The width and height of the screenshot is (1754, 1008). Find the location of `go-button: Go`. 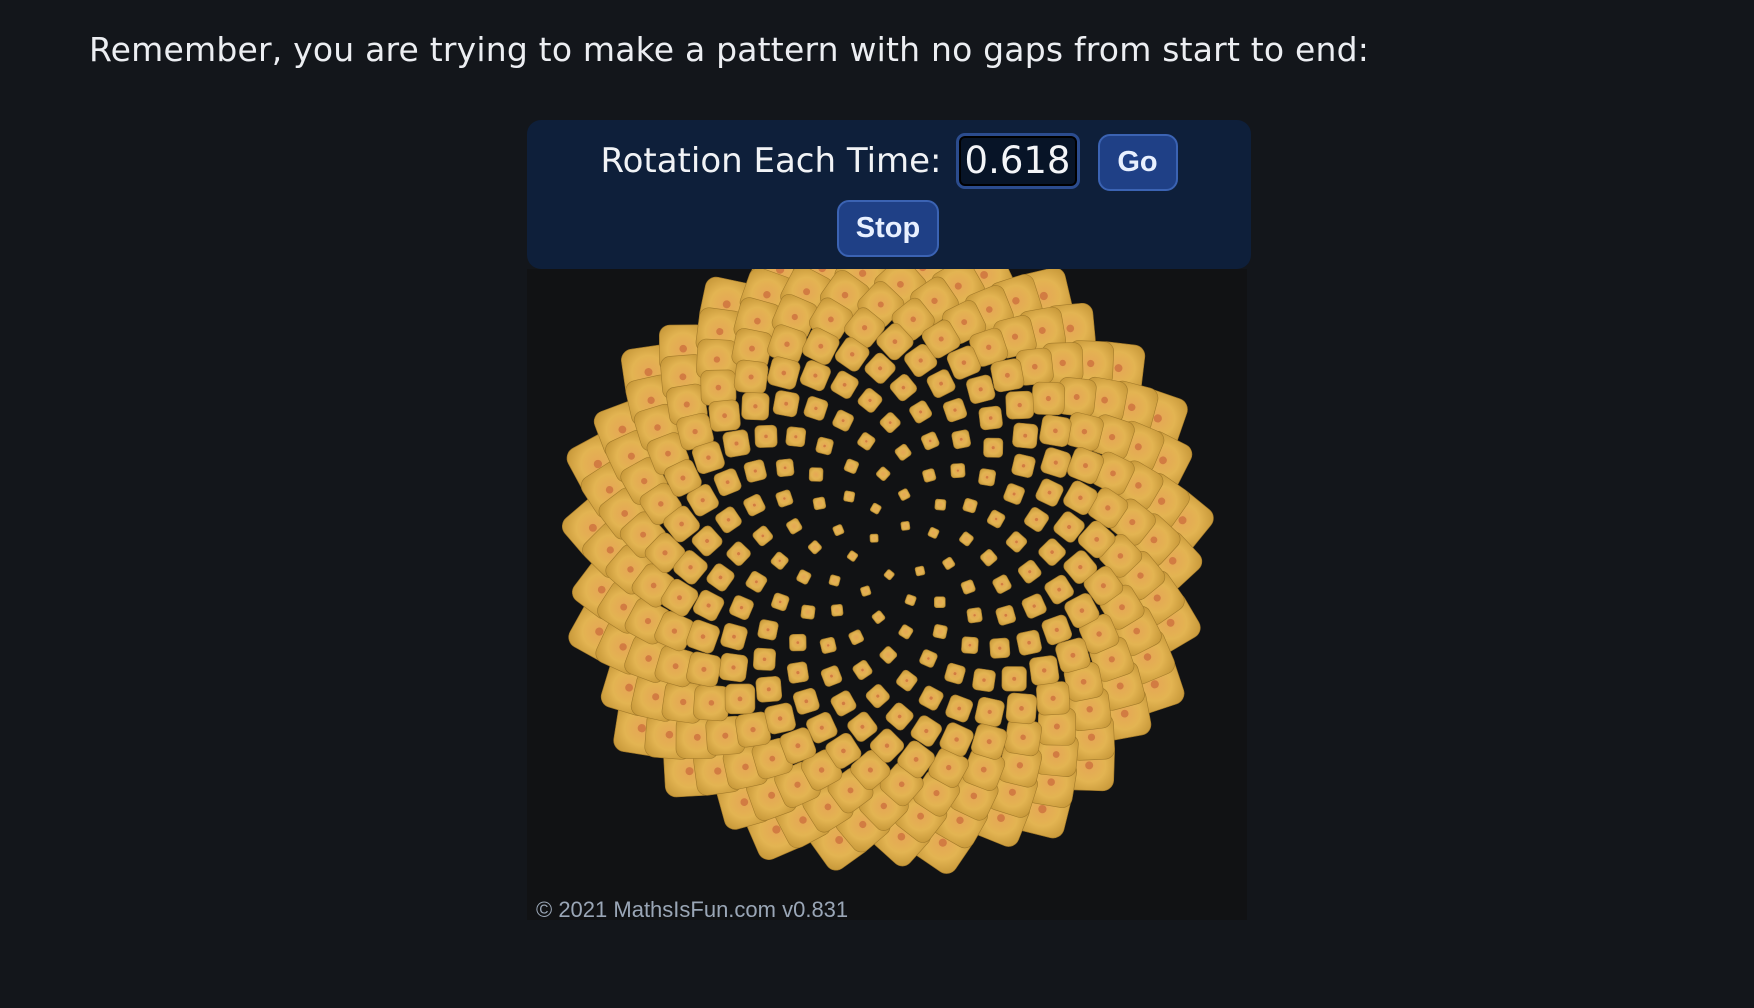

go-button: Go is located at coordinates (1137, 162).